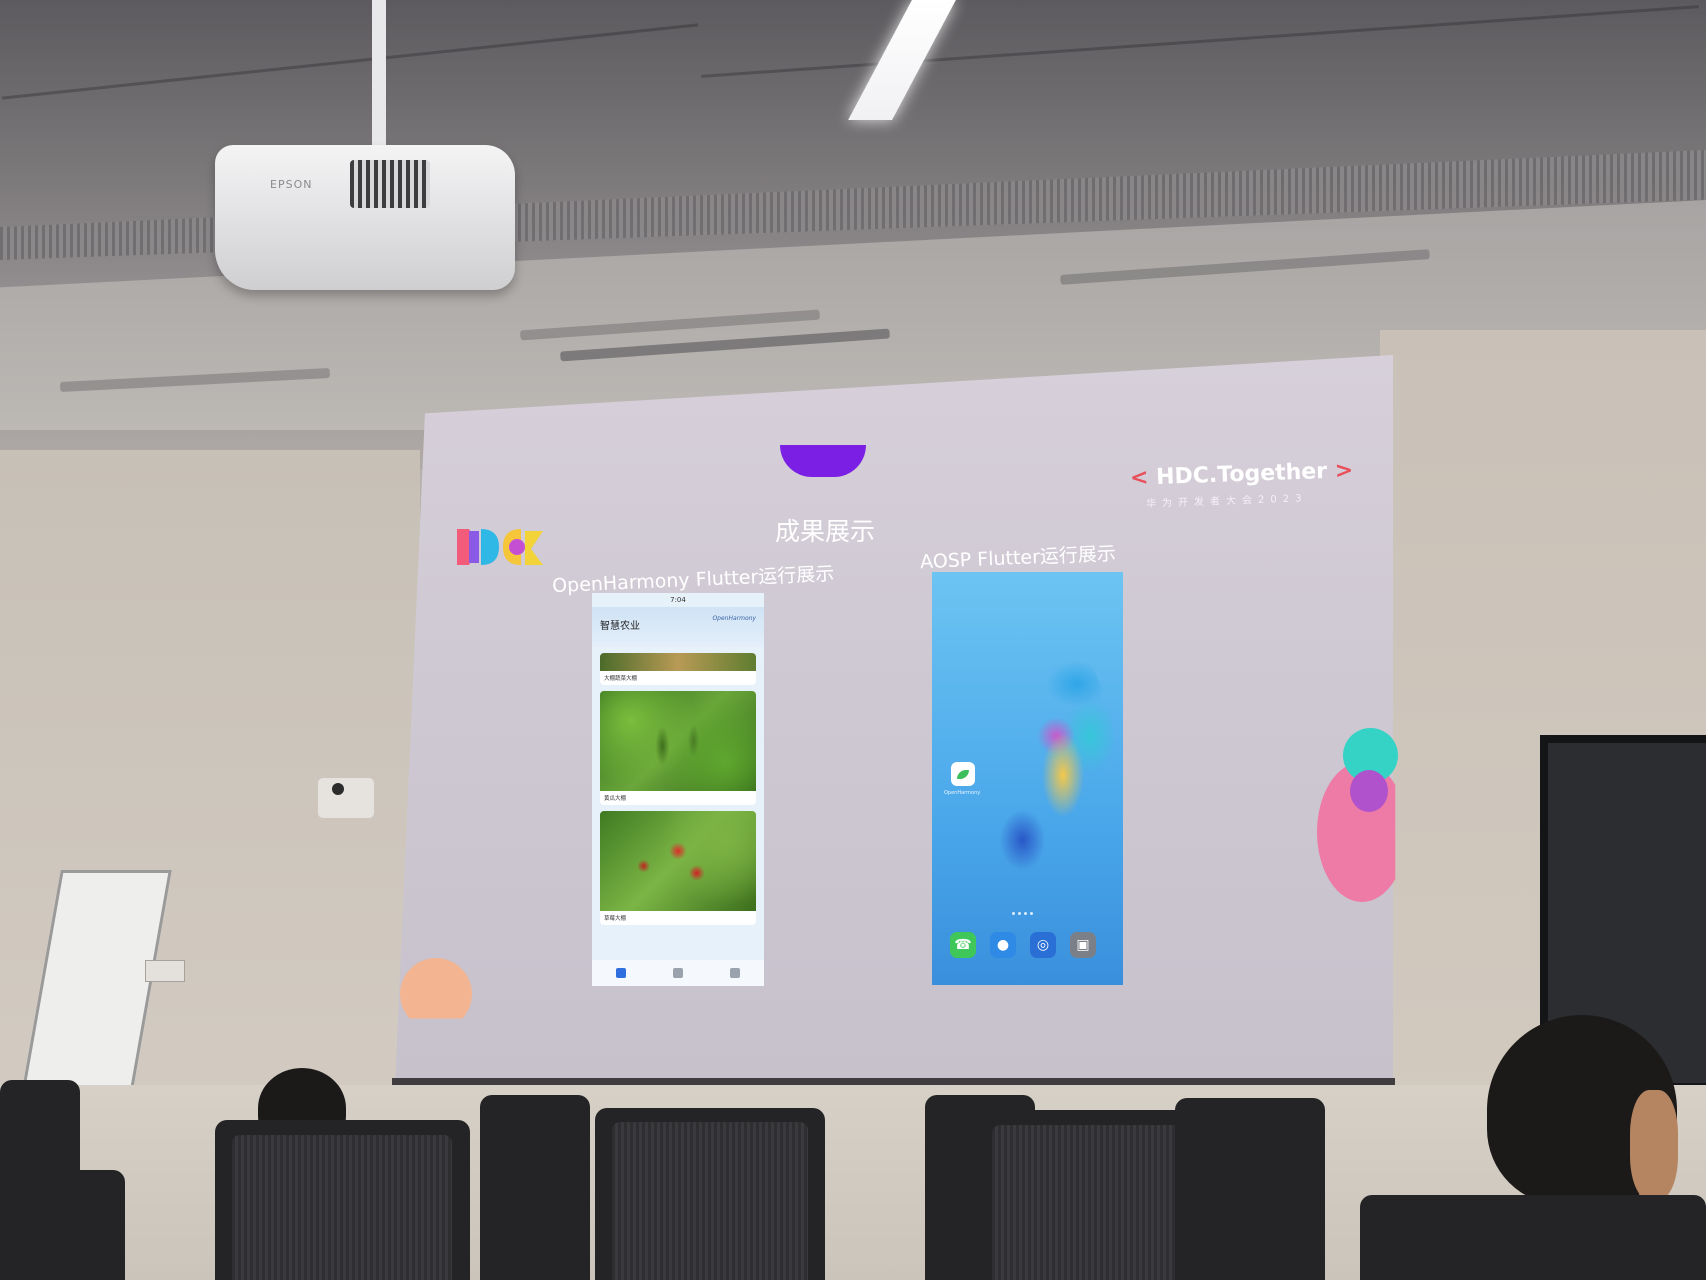 Image resolution: width=1706 pixels, height=1280 pixels. I want to click on list-item: 草莓大棚, so click(678, 868).